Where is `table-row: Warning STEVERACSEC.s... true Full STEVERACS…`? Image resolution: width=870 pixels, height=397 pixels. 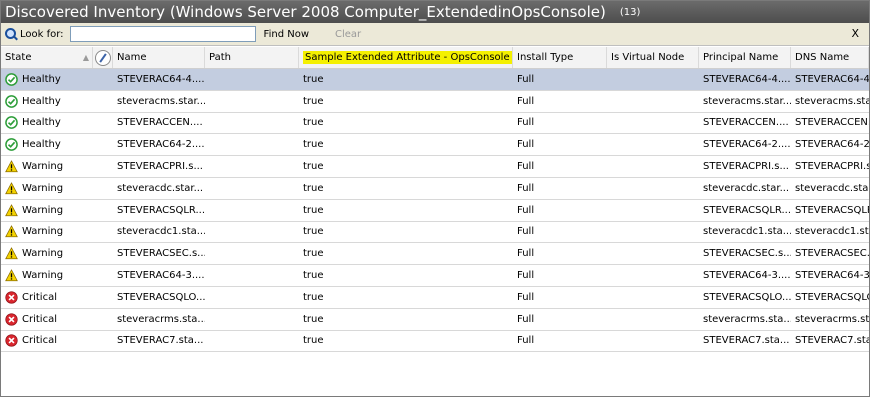 table-row: Warning STEVERACSEC.s... true Full STEVERACS… is located at coordinates (435, 254).